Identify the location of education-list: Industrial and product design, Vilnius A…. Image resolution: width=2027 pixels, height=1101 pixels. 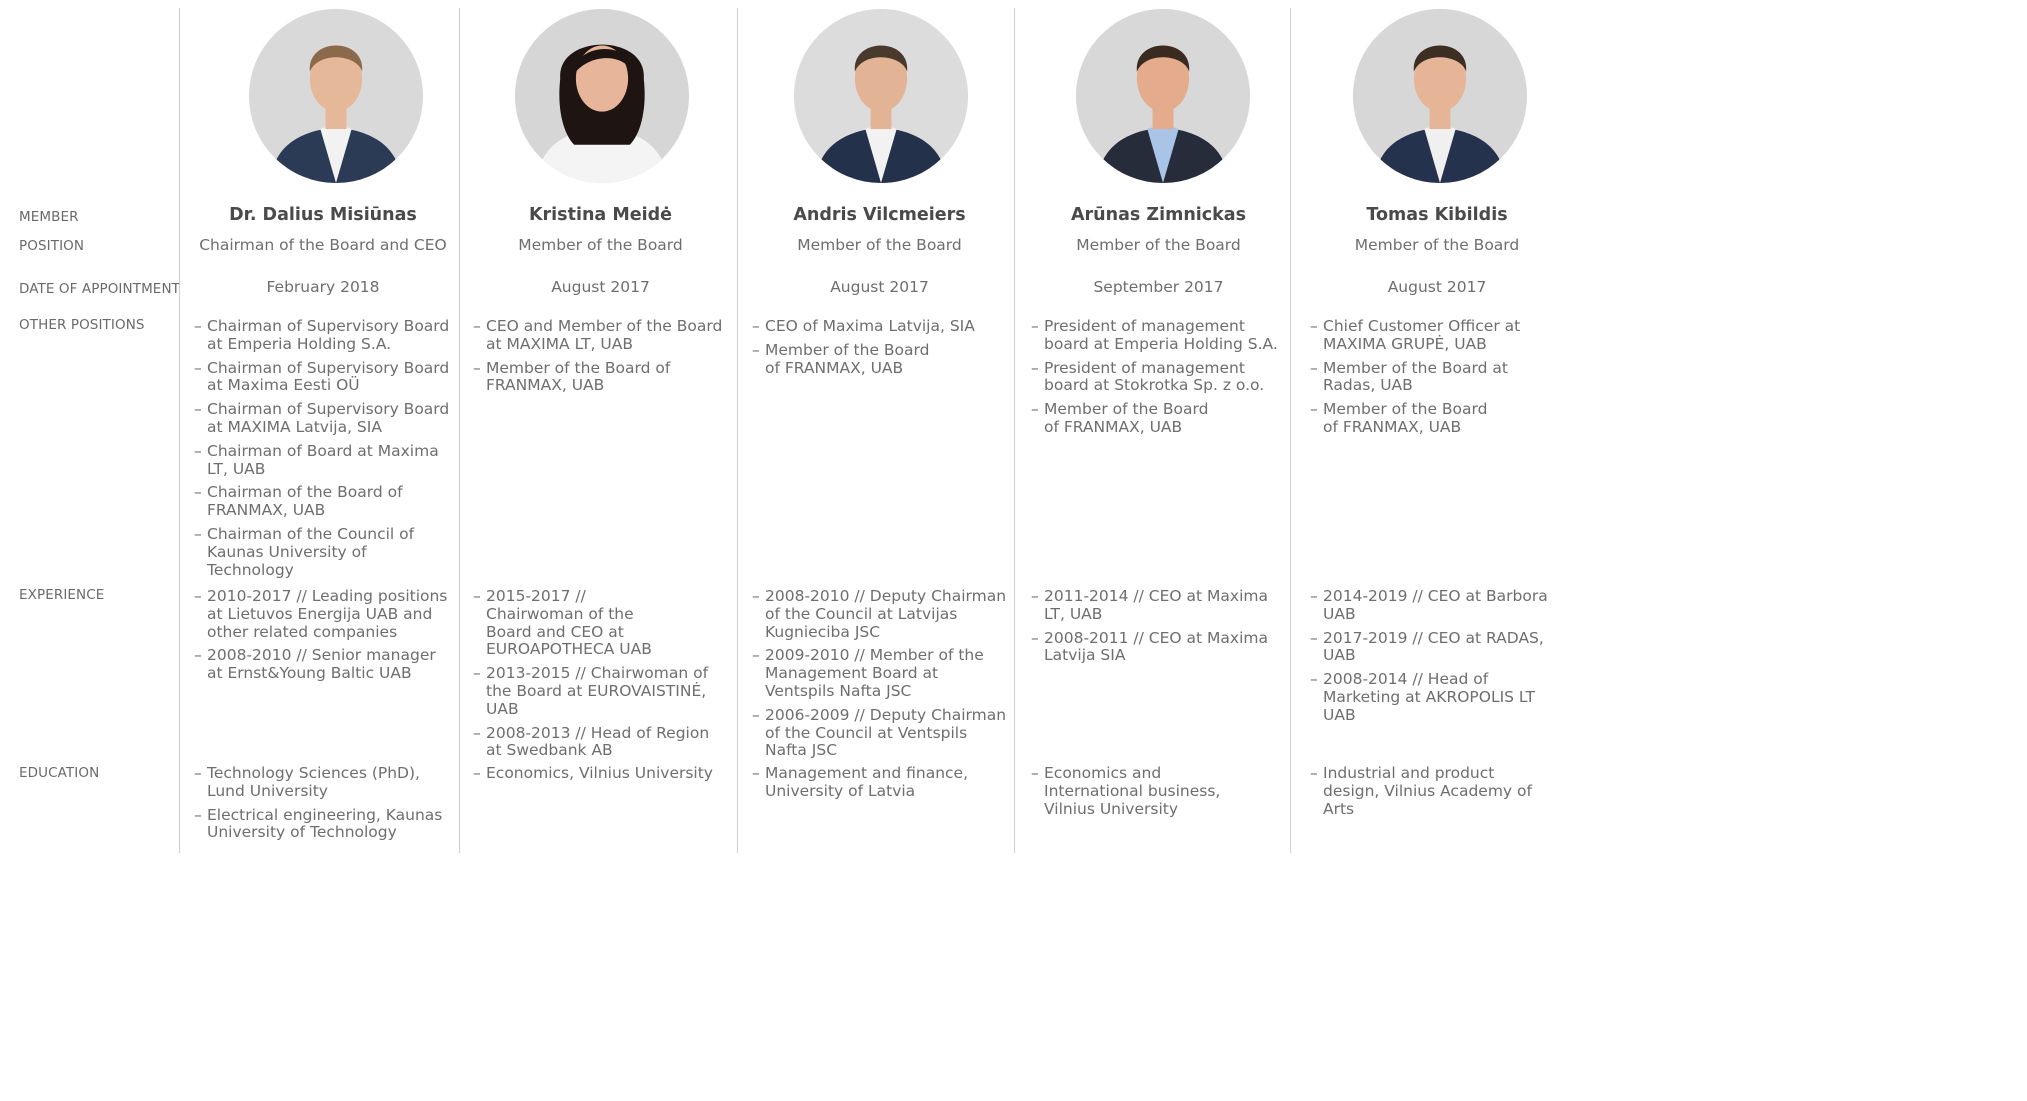
(1432, 794).